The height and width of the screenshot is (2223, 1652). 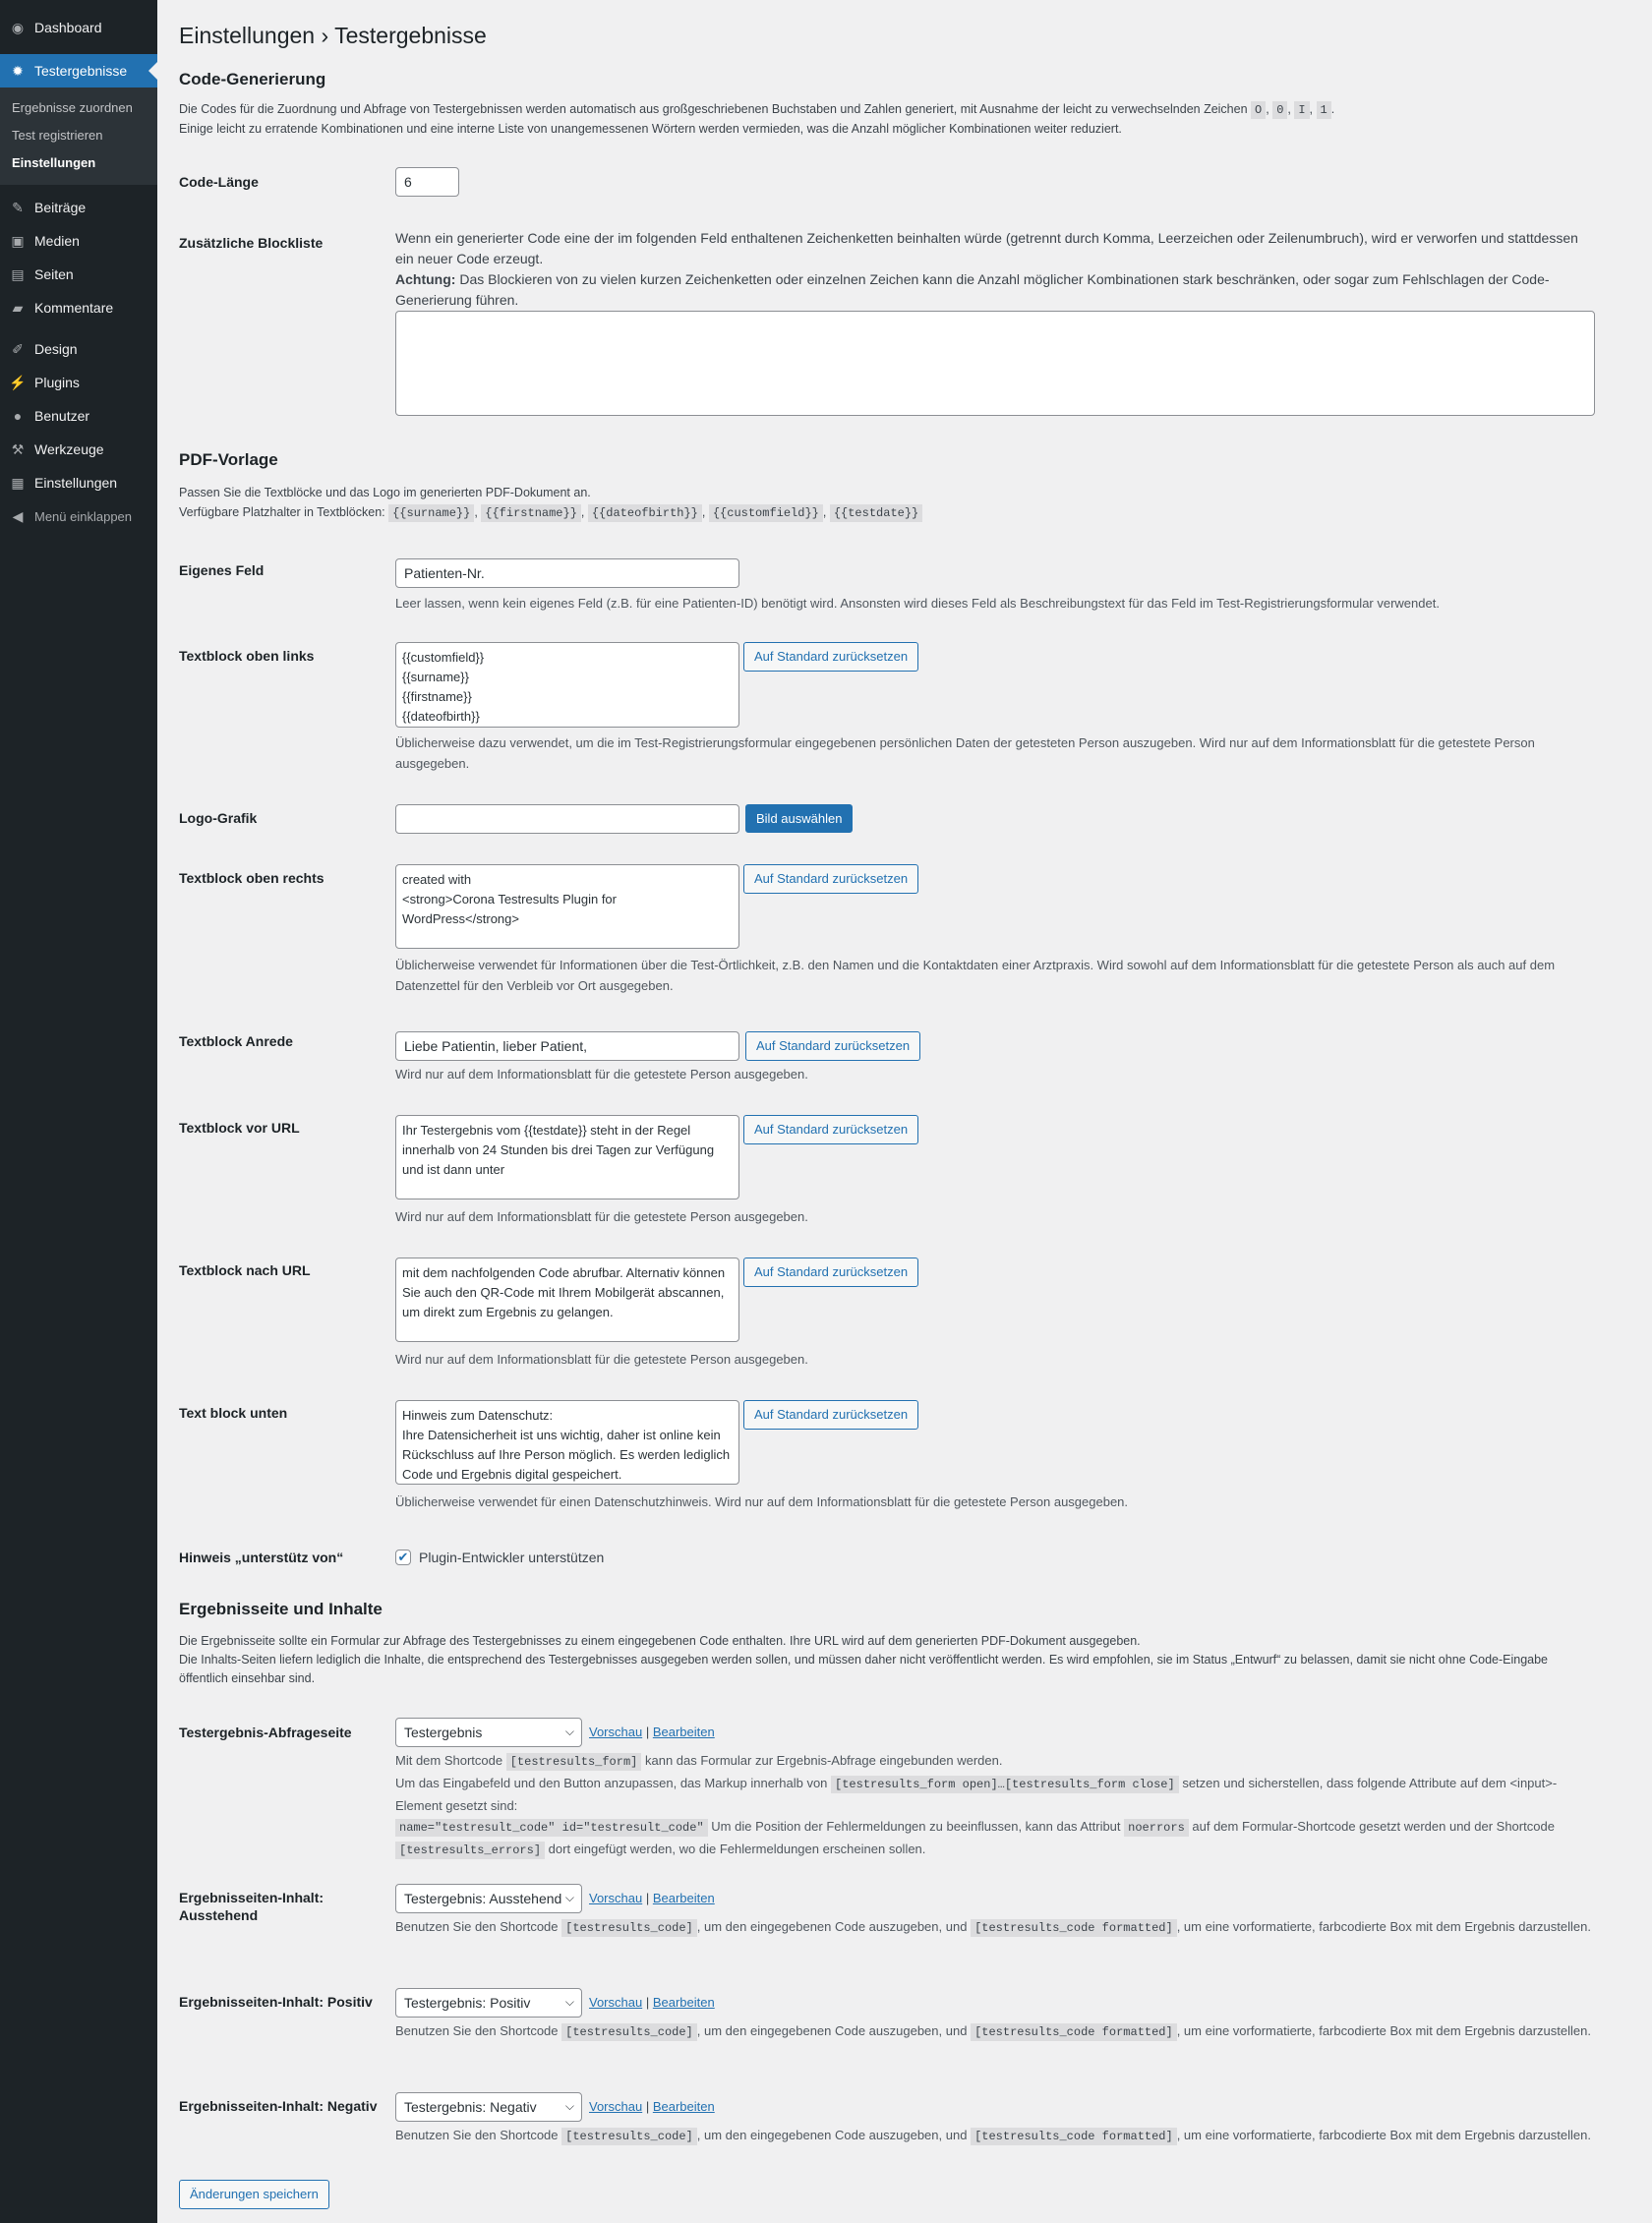 I want to click on positiv-select-wrap: Testergebnis: Positiv ⌵, so click(x=488, y=2003).